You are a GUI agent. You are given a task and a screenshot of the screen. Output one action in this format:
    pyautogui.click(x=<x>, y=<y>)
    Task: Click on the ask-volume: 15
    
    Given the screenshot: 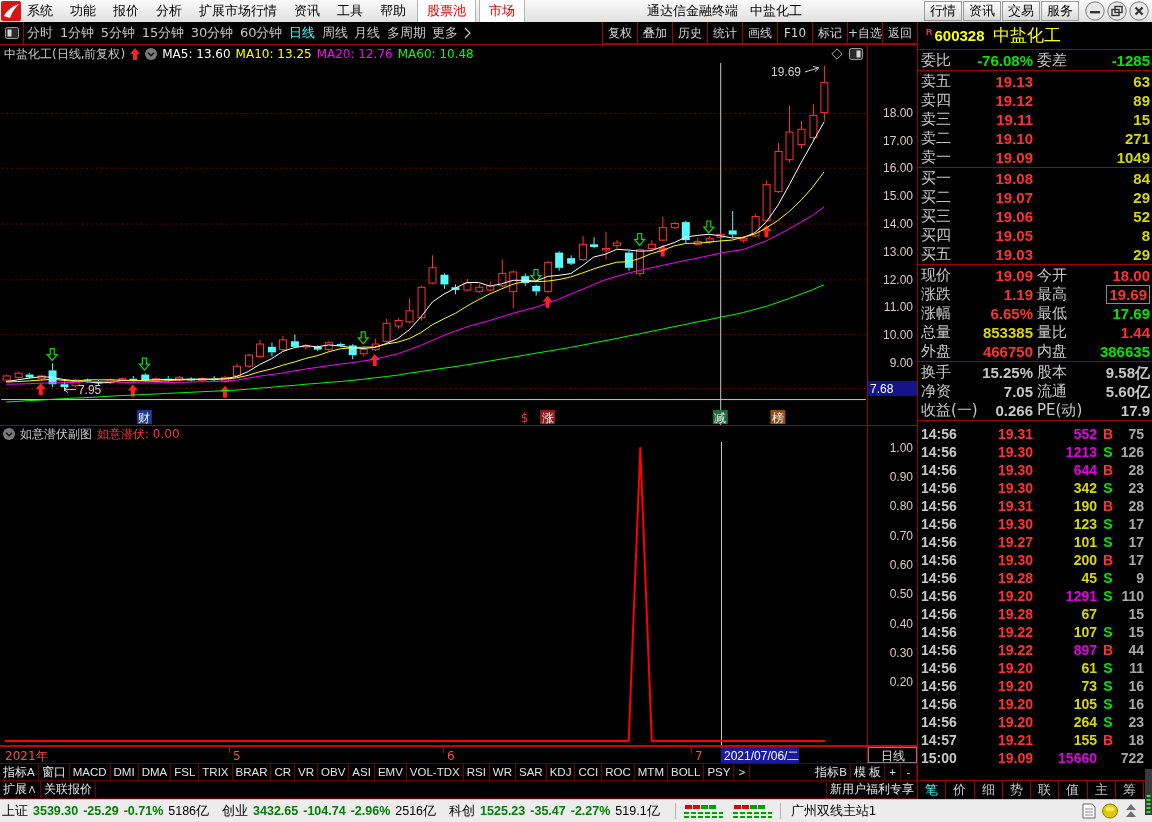 What is the action you would take?
    pyautogui.click(x=1141, y=119)
    